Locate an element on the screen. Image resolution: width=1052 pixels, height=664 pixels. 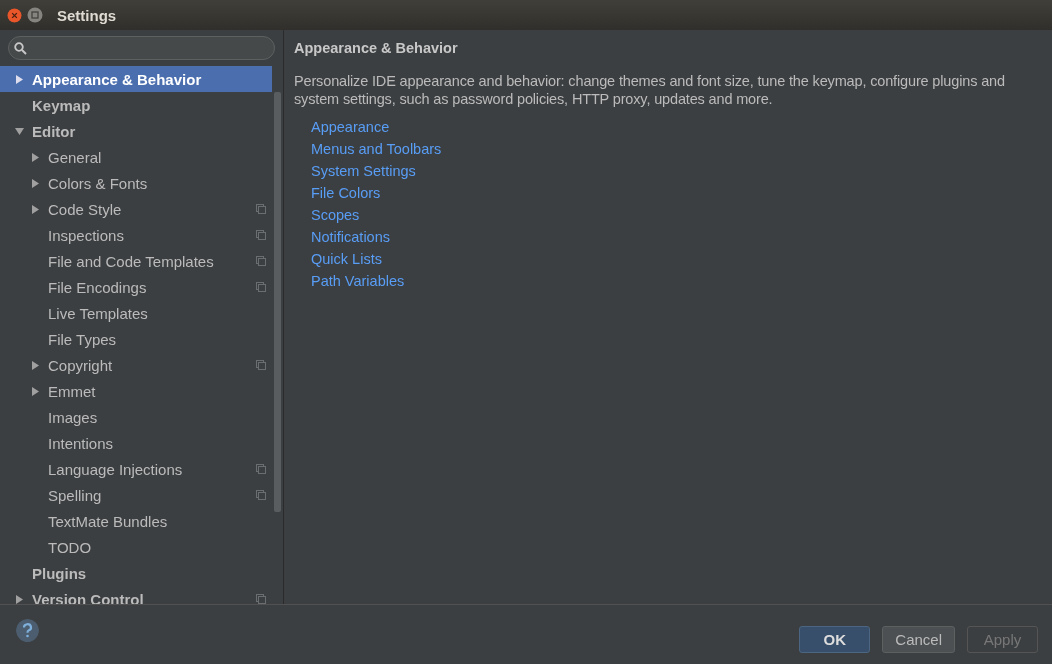
tree-item: TODO is located at coordinates (136, 547).